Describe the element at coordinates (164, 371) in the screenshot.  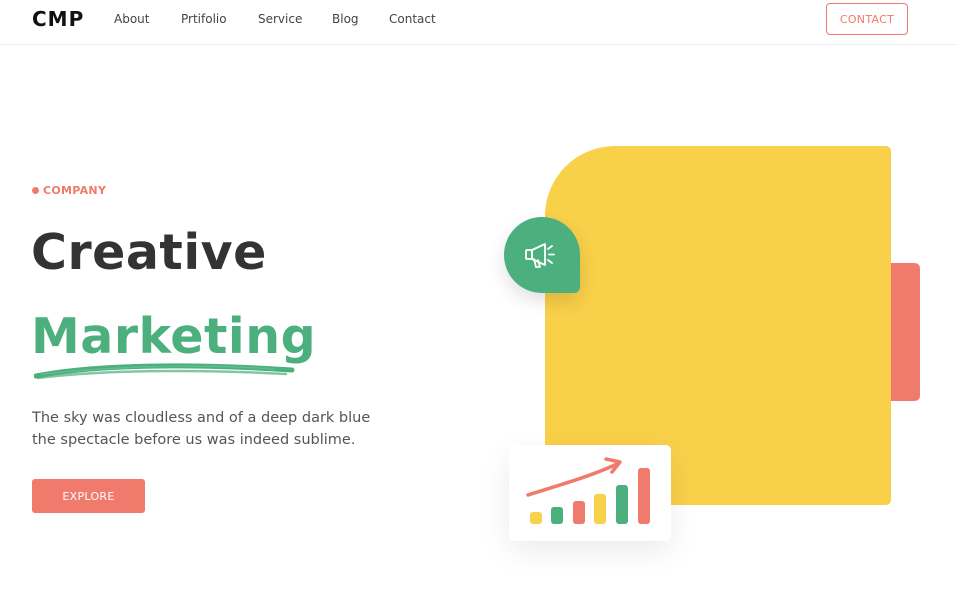
I see `brush-underline` at that location.